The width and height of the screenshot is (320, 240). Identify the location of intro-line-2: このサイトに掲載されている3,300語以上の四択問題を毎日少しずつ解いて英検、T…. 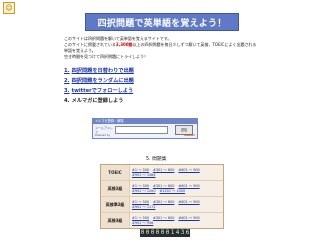
(162, 48).